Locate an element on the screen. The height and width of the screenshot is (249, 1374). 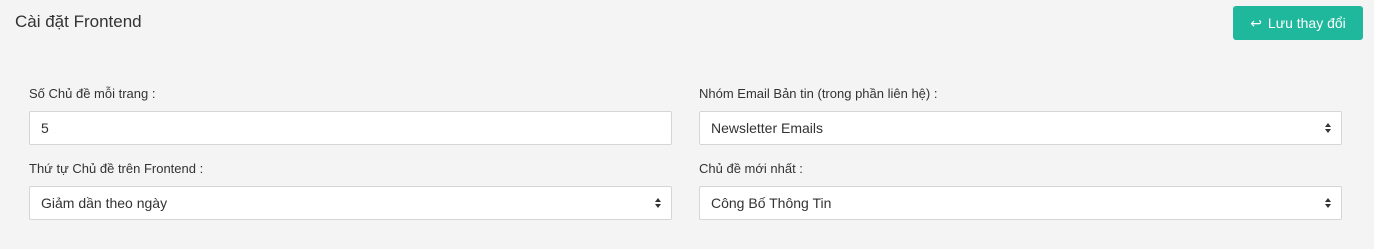
topic-order-value: Giảm dần theo ngày is located at coordinates (104, 203).